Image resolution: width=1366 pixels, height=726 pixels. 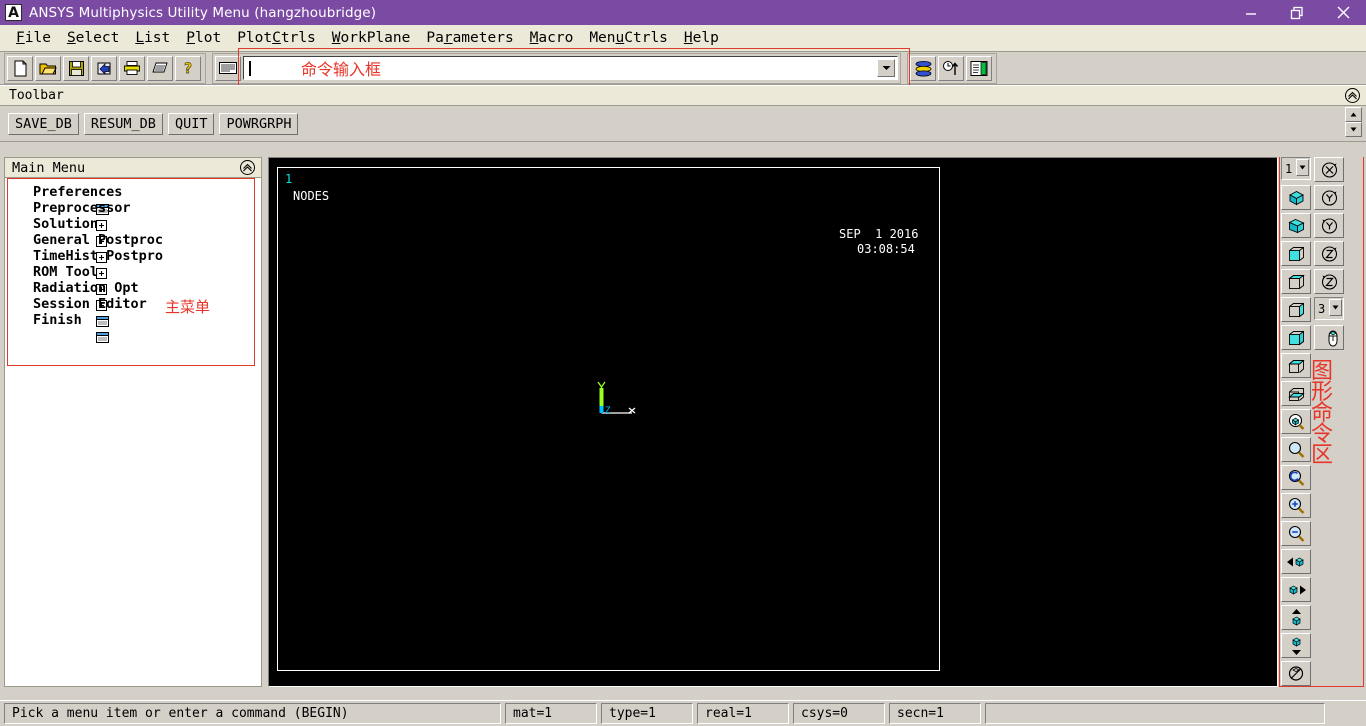 I want to click on front-view-icon, so click(x=1296, y=253).